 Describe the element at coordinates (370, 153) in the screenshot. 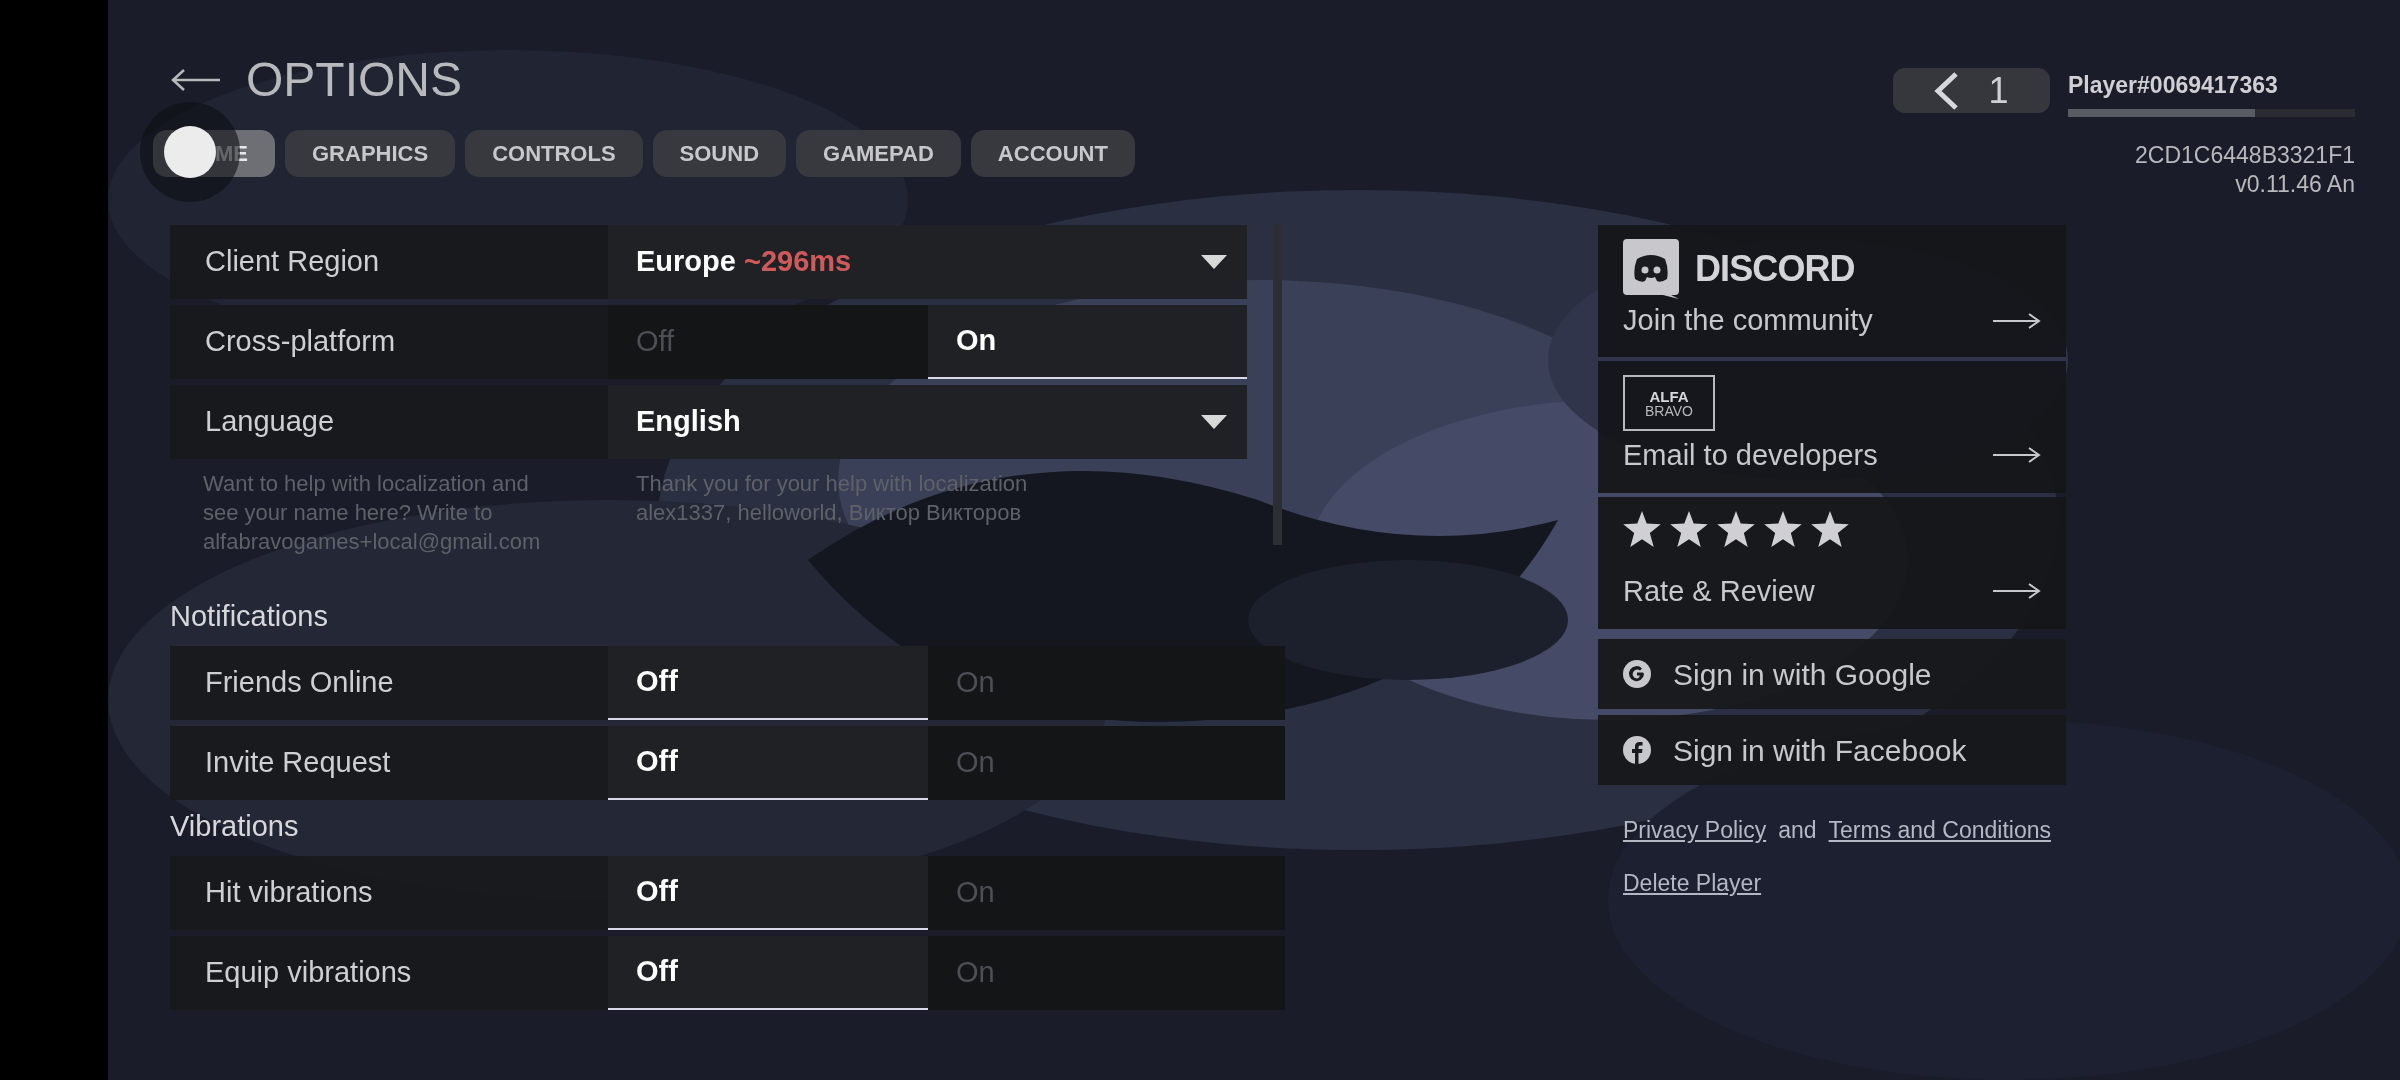

I see `tab: GRAPHICS` at that location.